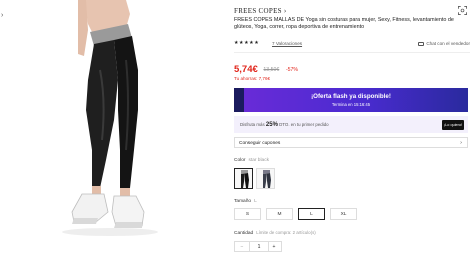  I want to click on price-row: 5,74€ 13,50€ -57%, so click(266, 69).